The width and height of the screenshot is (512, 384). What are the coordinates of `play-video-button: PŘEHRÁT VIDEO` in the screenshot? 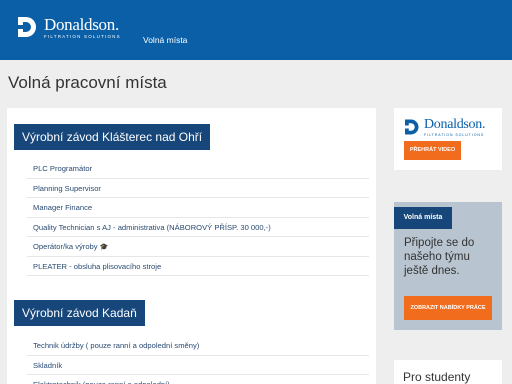 It's located at (432, 150).